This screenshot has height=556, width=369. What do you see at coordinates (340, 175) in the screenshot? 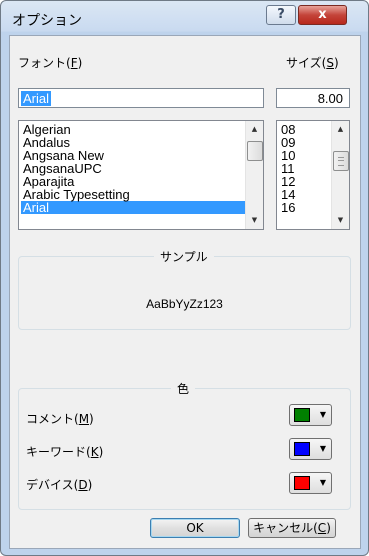
I see `size-list-scrollbar: ▲ ▼` at bounding box center [340, 175].